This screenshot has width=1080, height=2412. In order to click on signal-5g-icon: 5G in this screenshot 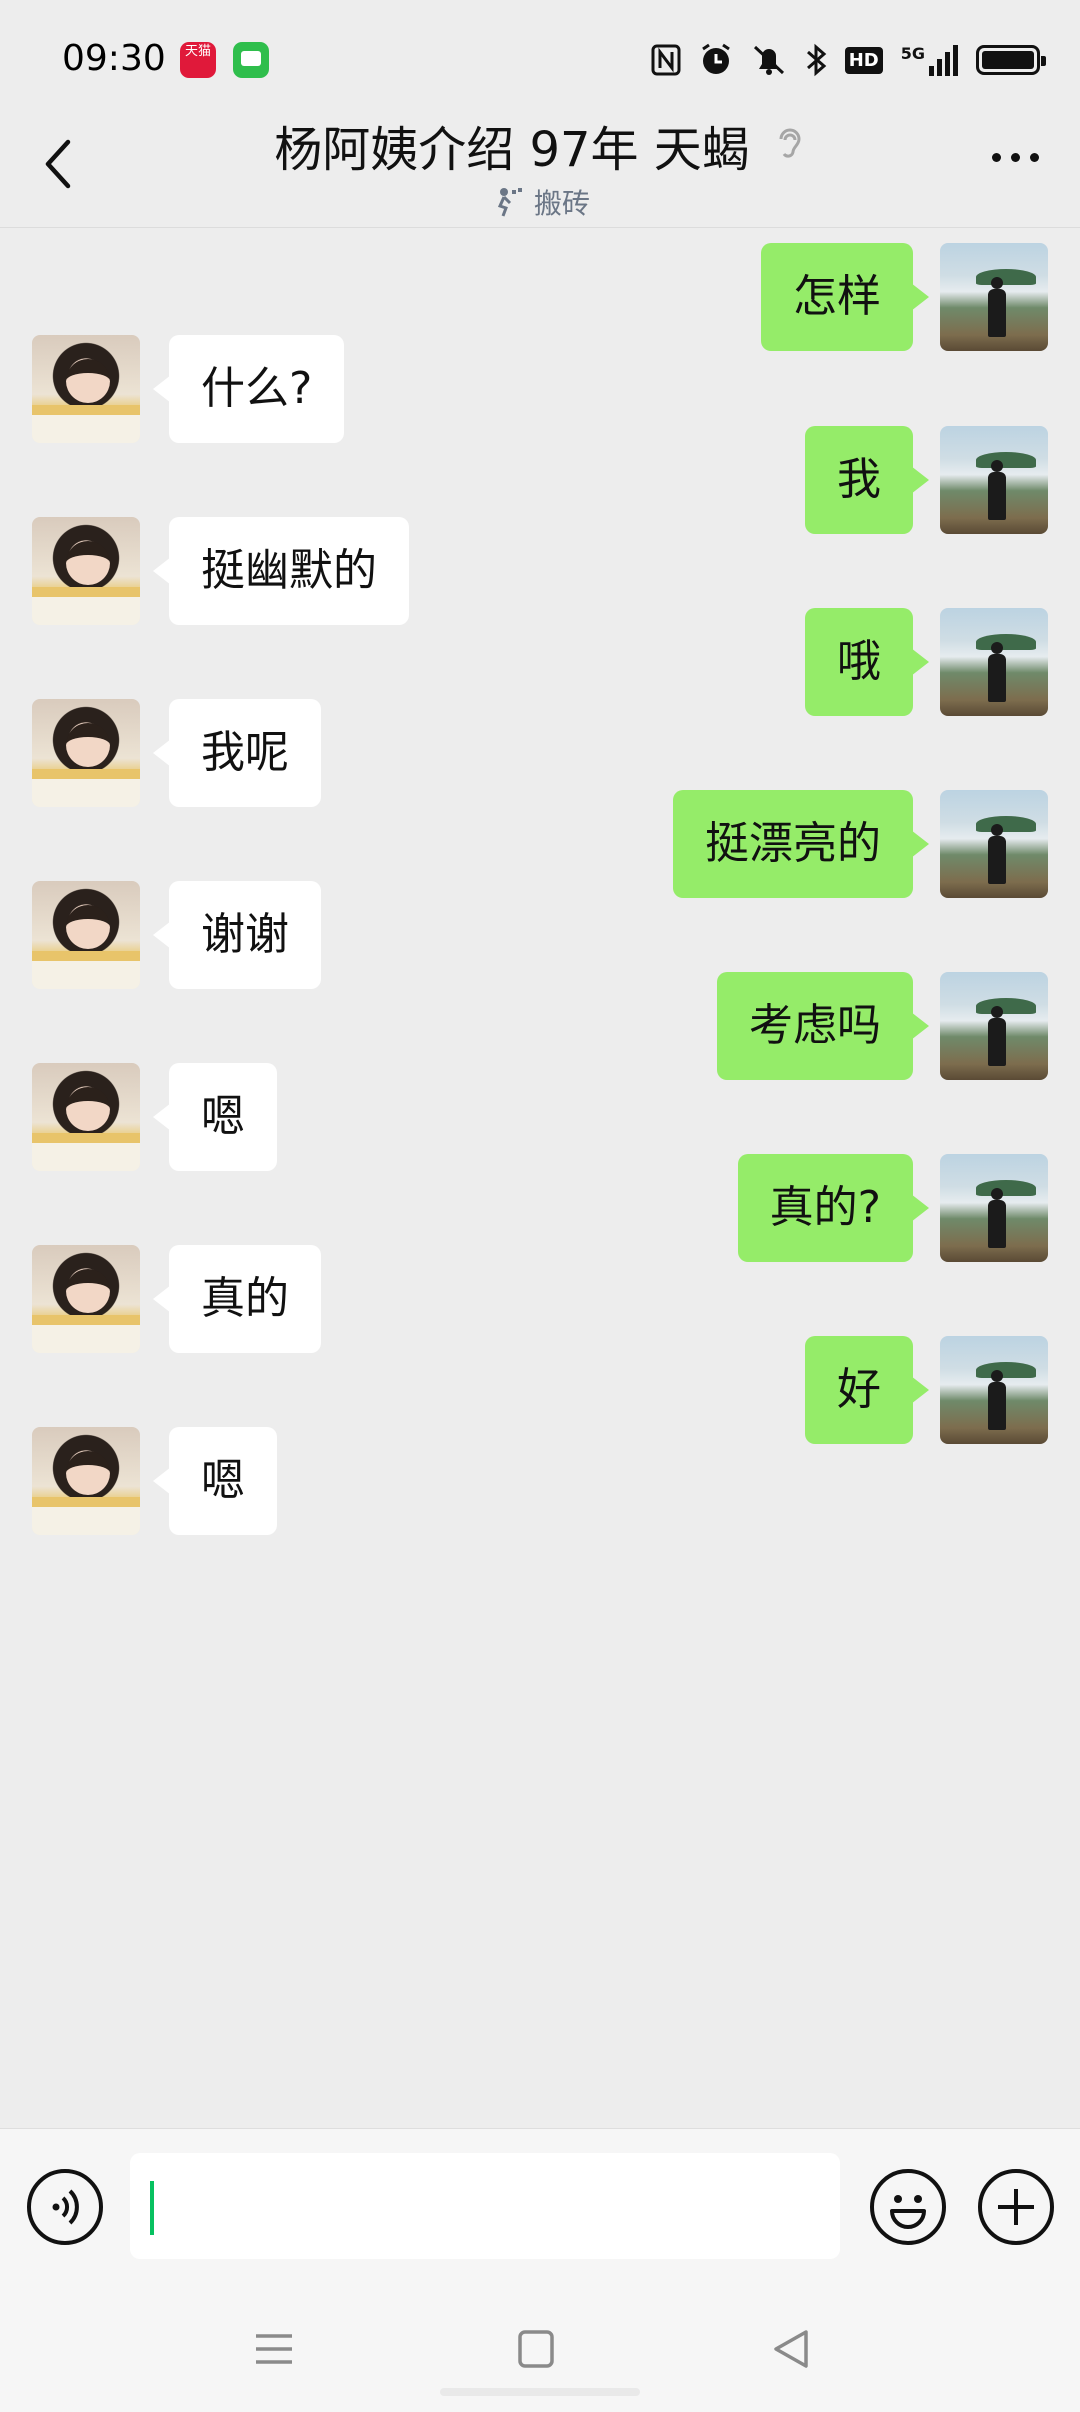, I will do `click(929, 60)`.